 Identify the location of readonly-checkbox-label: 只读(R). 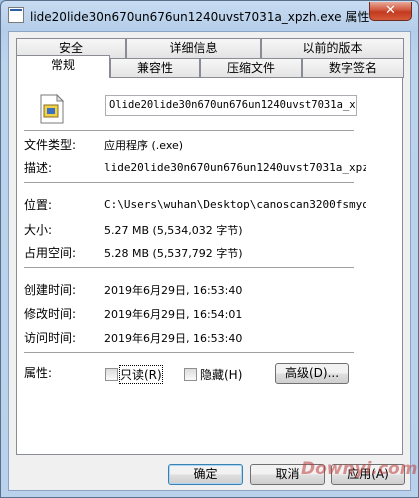
(141, 374).